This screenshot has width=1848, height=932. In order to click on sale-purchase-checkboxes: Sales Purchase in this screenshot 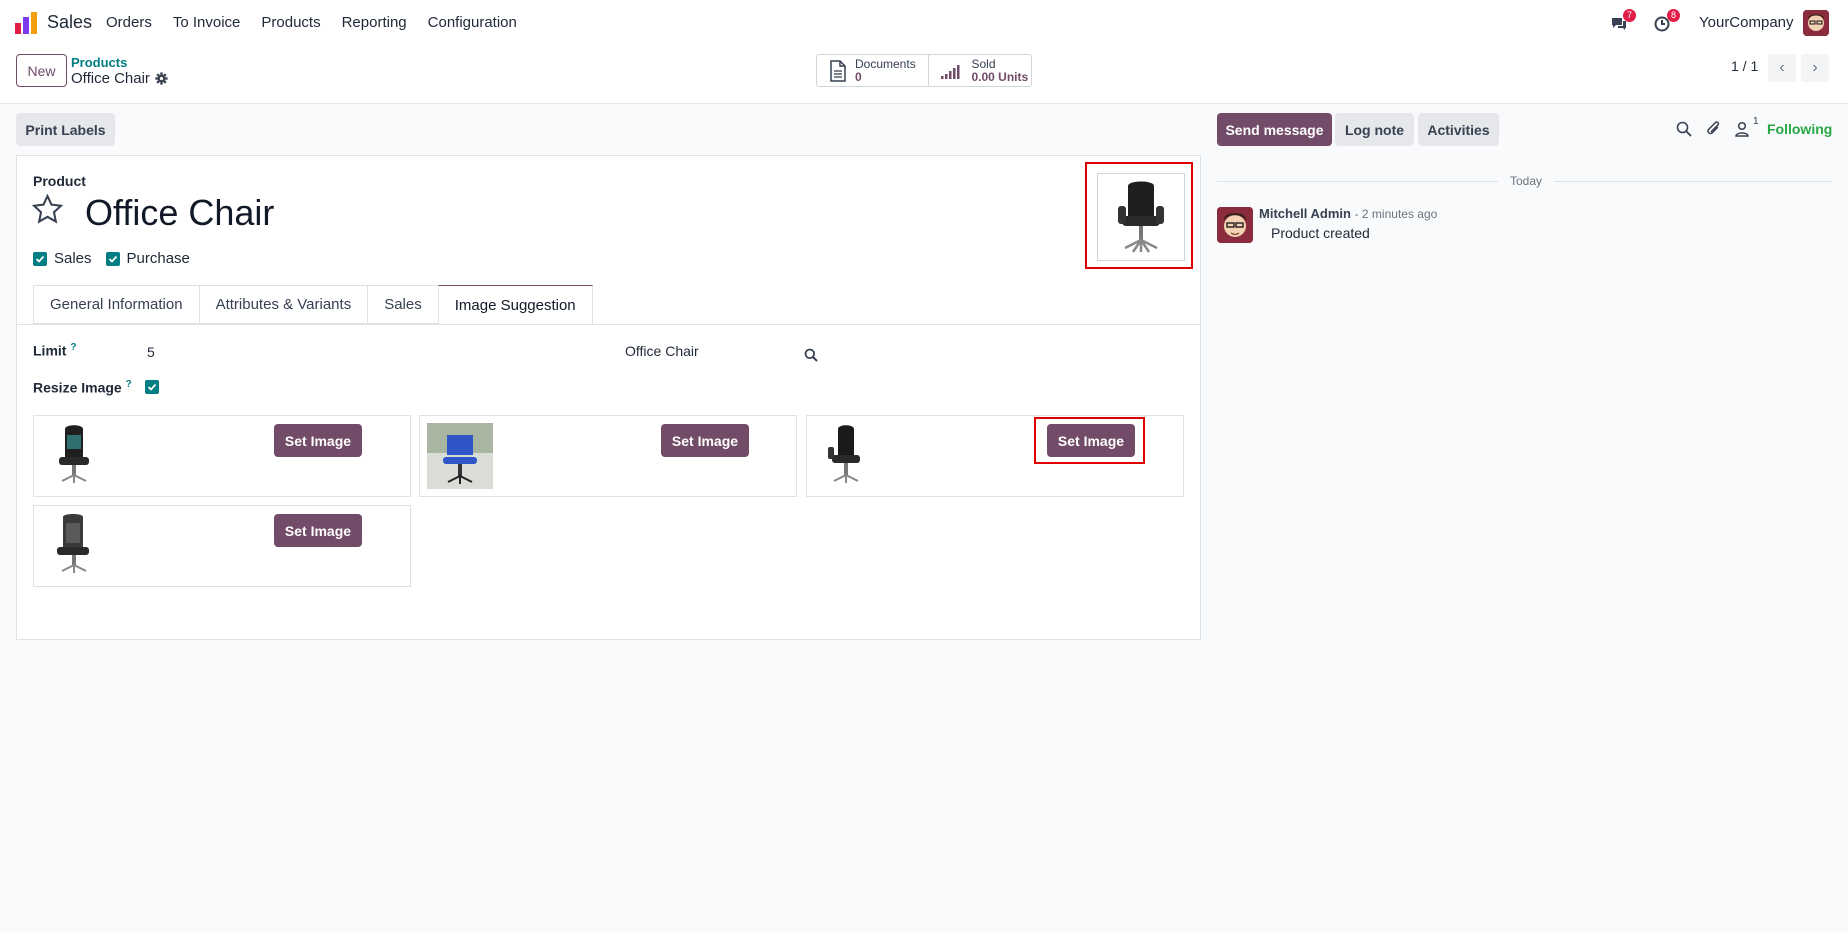, I will do `click(118, 258)`.